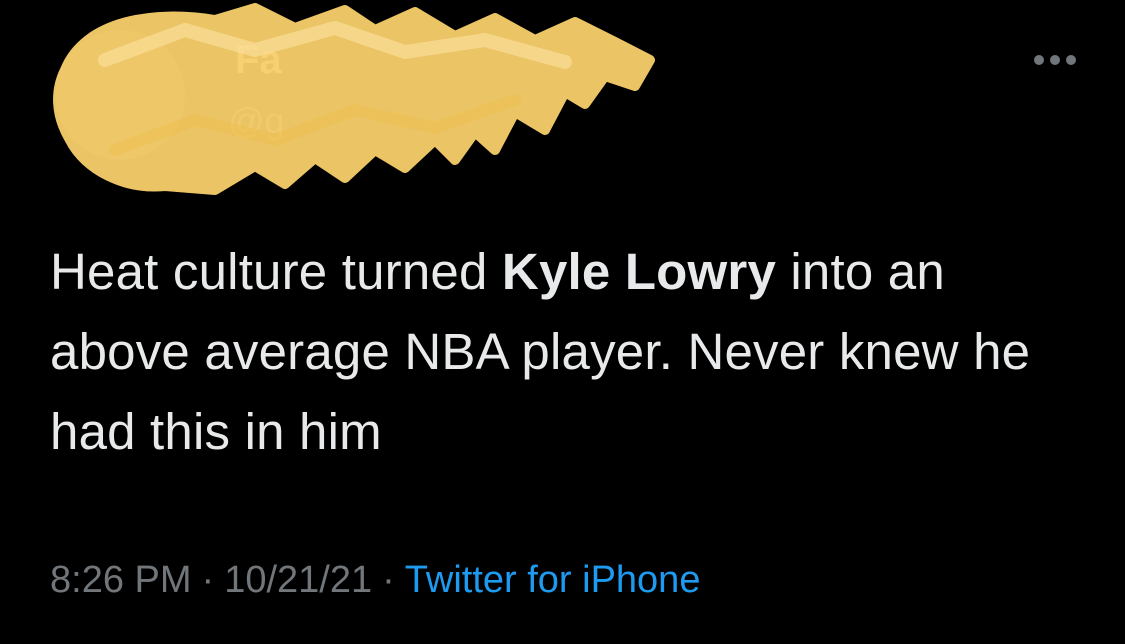  I want to click on more-options-button, so click(1055, 60).